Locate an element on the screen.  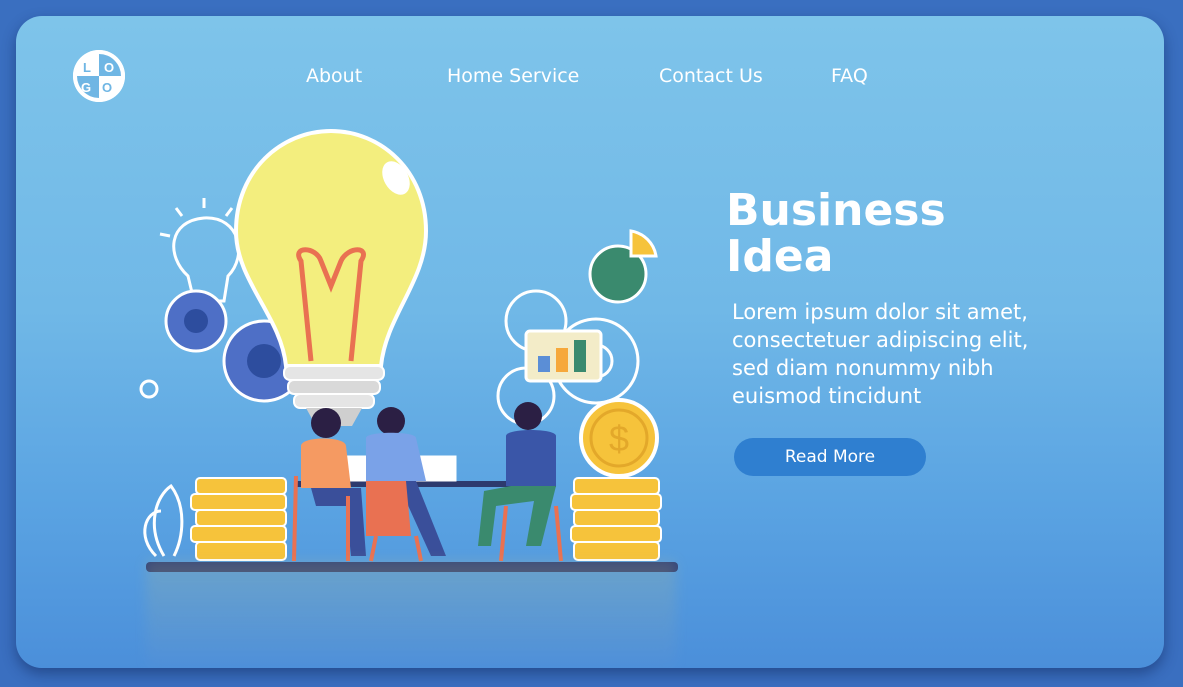
hero-title-line-2: Idea is located at coordinates (780, 256).